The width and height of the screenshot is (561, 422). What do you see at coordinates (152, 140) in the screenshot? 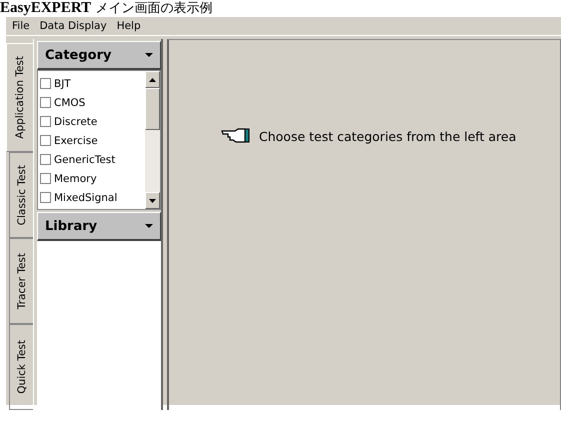
I see `scrollbar` at bounding box center [152, 140].